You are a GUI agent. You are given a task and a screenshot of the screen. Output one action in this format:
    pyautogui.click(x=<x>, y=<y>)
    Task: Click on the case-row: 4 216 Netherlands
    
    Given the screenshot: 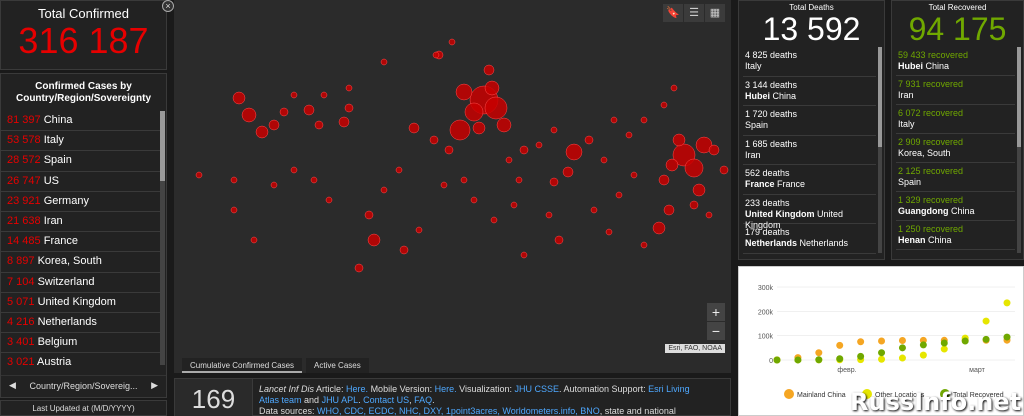 What is the action you would take?
    pyautogui.click(x=81, y=323)
    